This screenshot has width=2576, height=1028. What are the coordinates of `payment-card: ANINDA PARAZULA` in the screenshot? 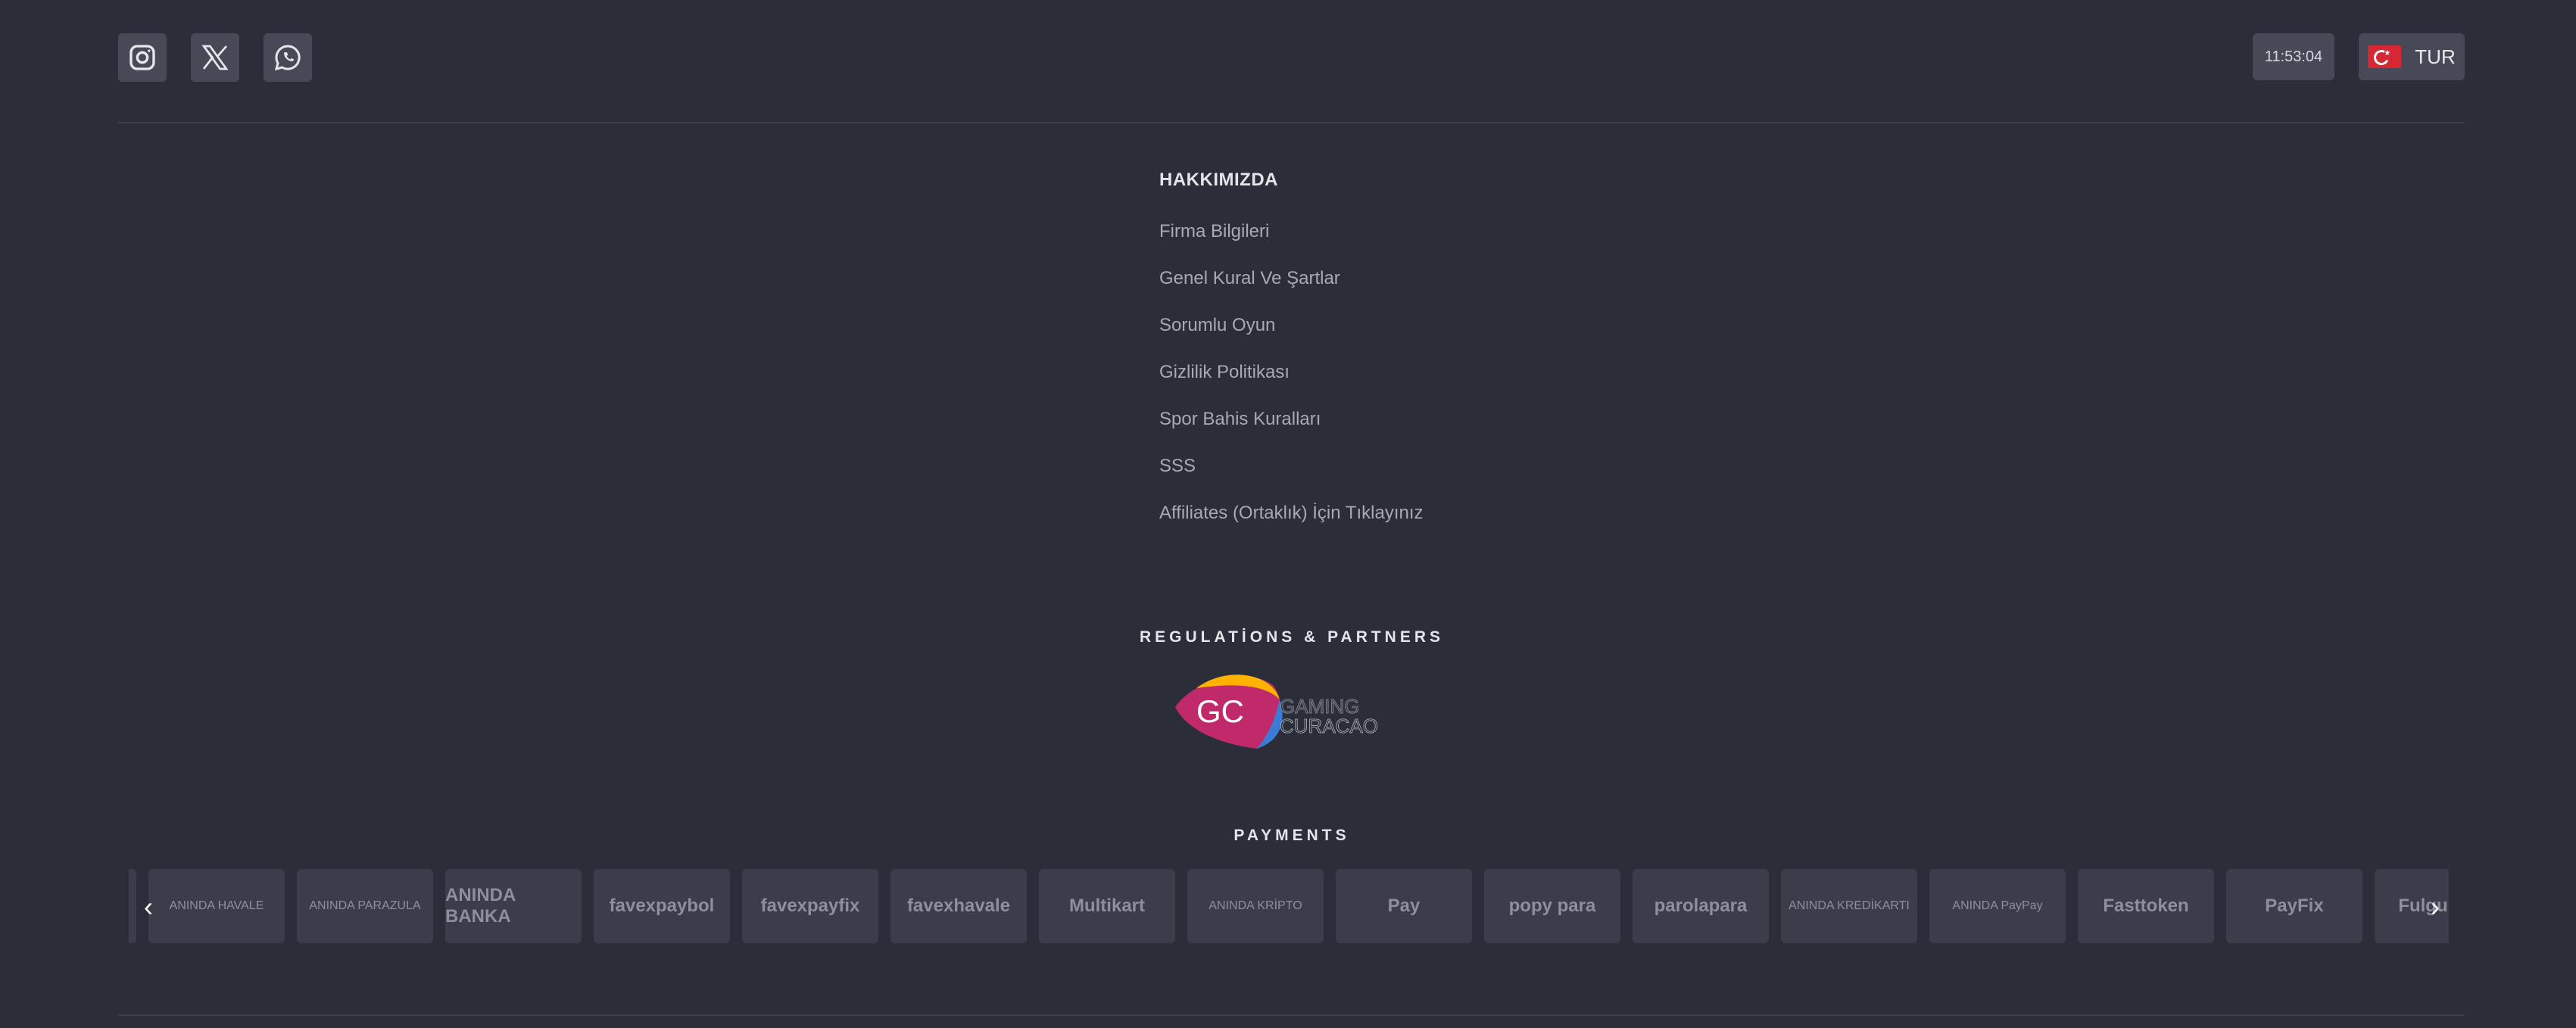 It's located at (365, 906).